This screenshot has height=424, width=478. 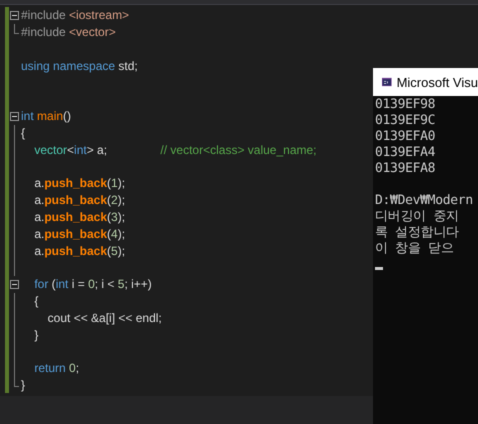 I want to click on code-line: #include <iostream>, so click(x=75, y=15).